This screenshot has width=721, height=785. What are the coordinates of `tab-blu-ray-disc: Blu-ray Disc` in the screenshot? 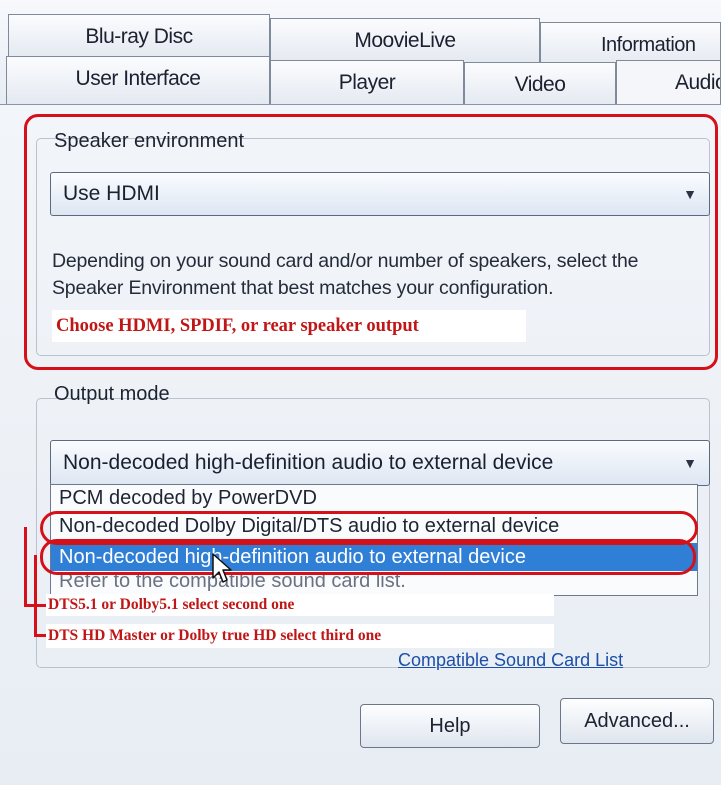 It's located at (139, 36).